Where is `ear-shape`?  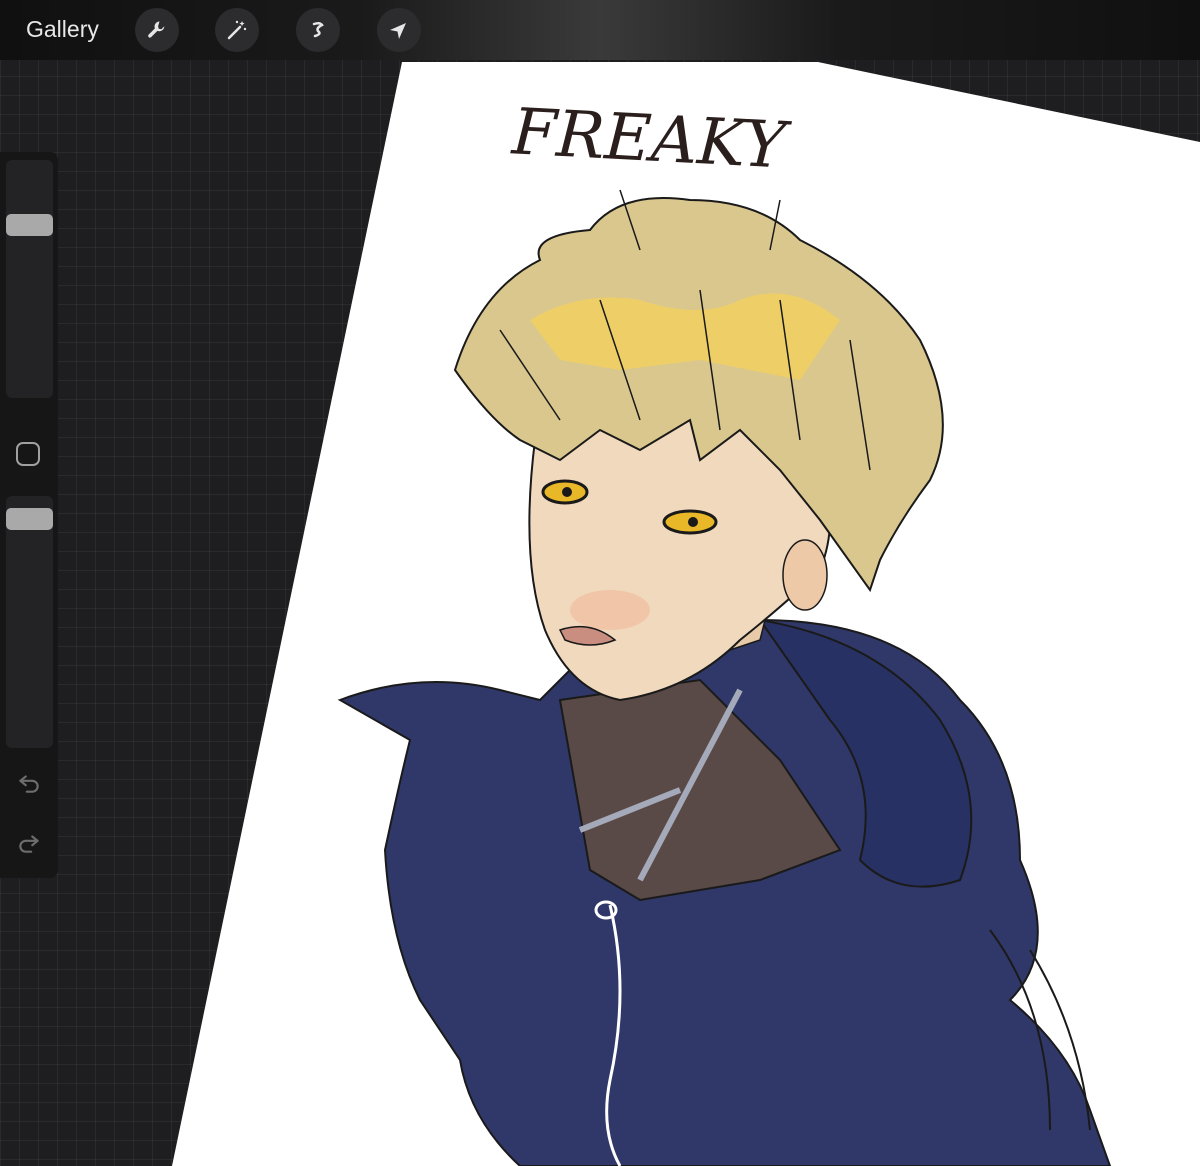 ear-shape is located at coordinates (805, 575).